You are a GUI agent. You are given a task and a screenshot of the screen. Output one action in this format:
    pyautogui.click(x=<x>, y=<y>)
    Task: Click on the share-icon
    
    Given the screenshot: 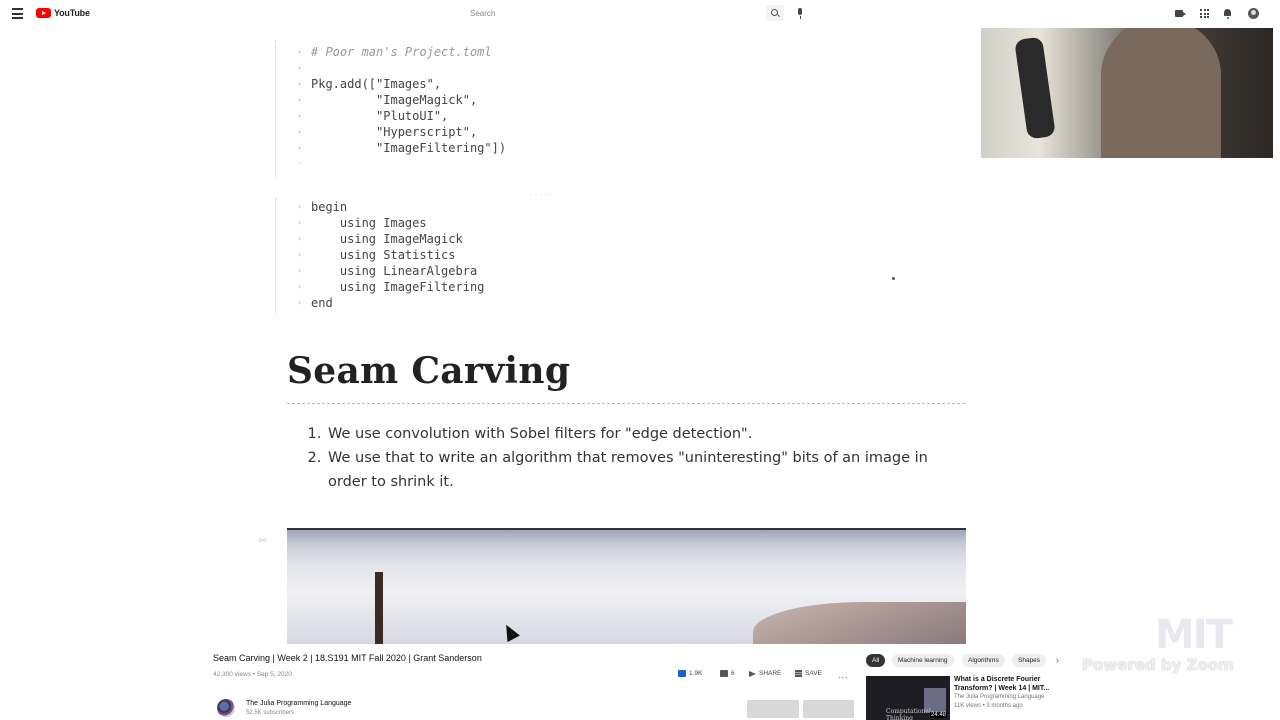 What is the action you would take?
    pyautogui.click(x=752, y=673)
    